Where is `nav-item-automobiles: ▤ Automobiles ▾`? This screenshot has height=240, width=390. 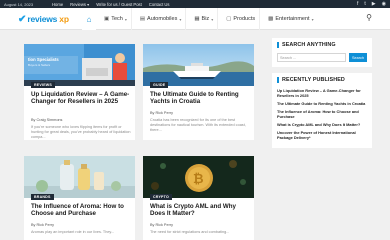
nav-item-automobiles: ▤ Automobiles ▾ is located at coordinates (161, 19).